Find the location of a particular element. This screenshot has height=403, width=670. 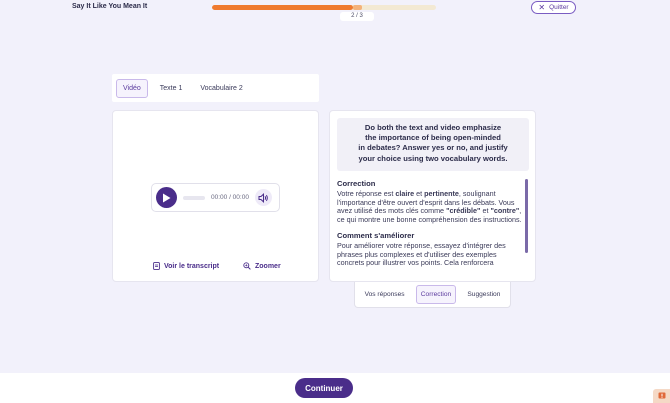

feedback-button is located at coordinates (661, 396).